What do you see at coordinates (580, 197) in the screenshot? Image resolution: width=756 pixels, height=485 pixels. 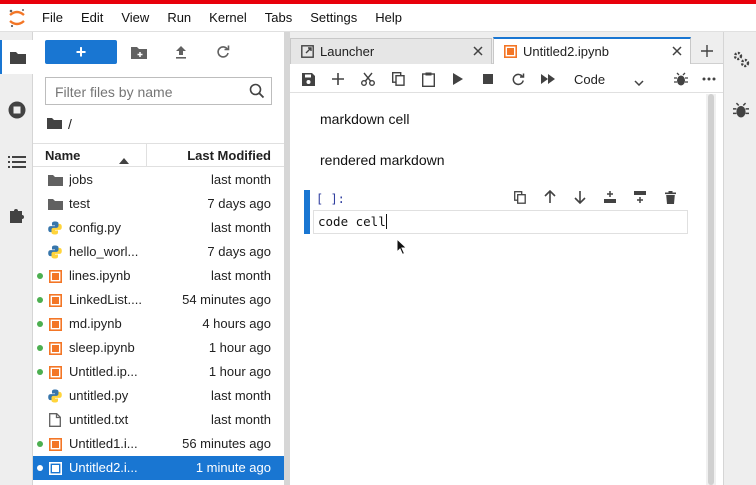 I see `move-down-icon` at bounding box center [580, 197].